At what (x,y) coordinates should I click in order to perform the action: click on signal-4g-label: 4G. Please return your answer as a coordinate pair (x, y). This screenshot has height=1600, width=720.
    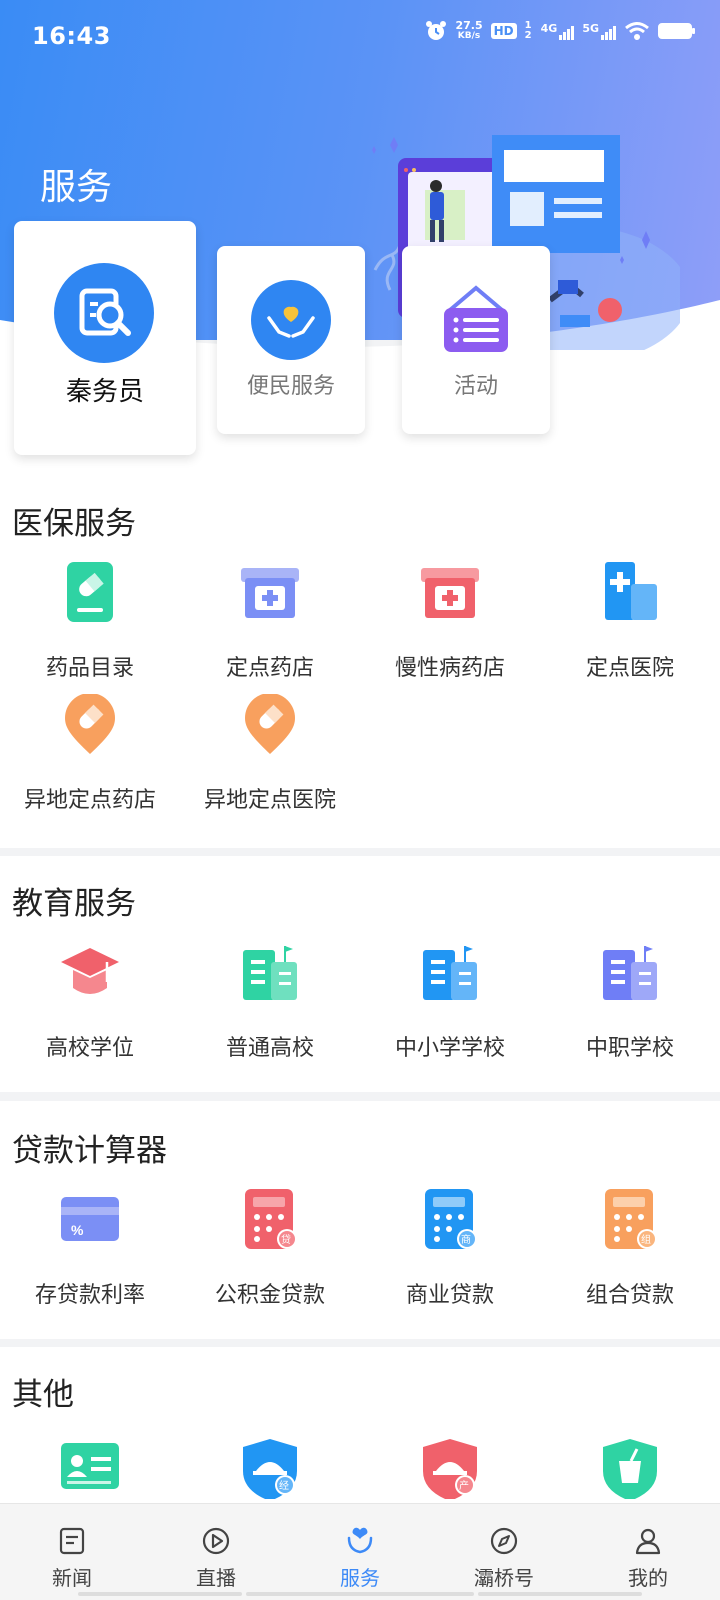
    Looking at the image, I should click on (549, 28).